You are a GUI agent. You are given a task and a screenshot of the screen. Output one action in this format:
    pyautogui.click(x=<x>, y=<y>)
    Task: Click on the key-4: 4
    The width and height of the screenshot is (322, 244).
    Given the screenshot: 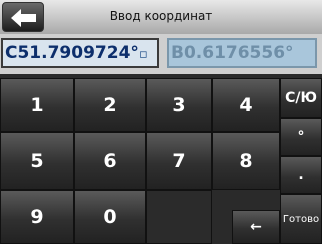 What is the action you would take?
    pyautogui.click(x=246, y=105)
    